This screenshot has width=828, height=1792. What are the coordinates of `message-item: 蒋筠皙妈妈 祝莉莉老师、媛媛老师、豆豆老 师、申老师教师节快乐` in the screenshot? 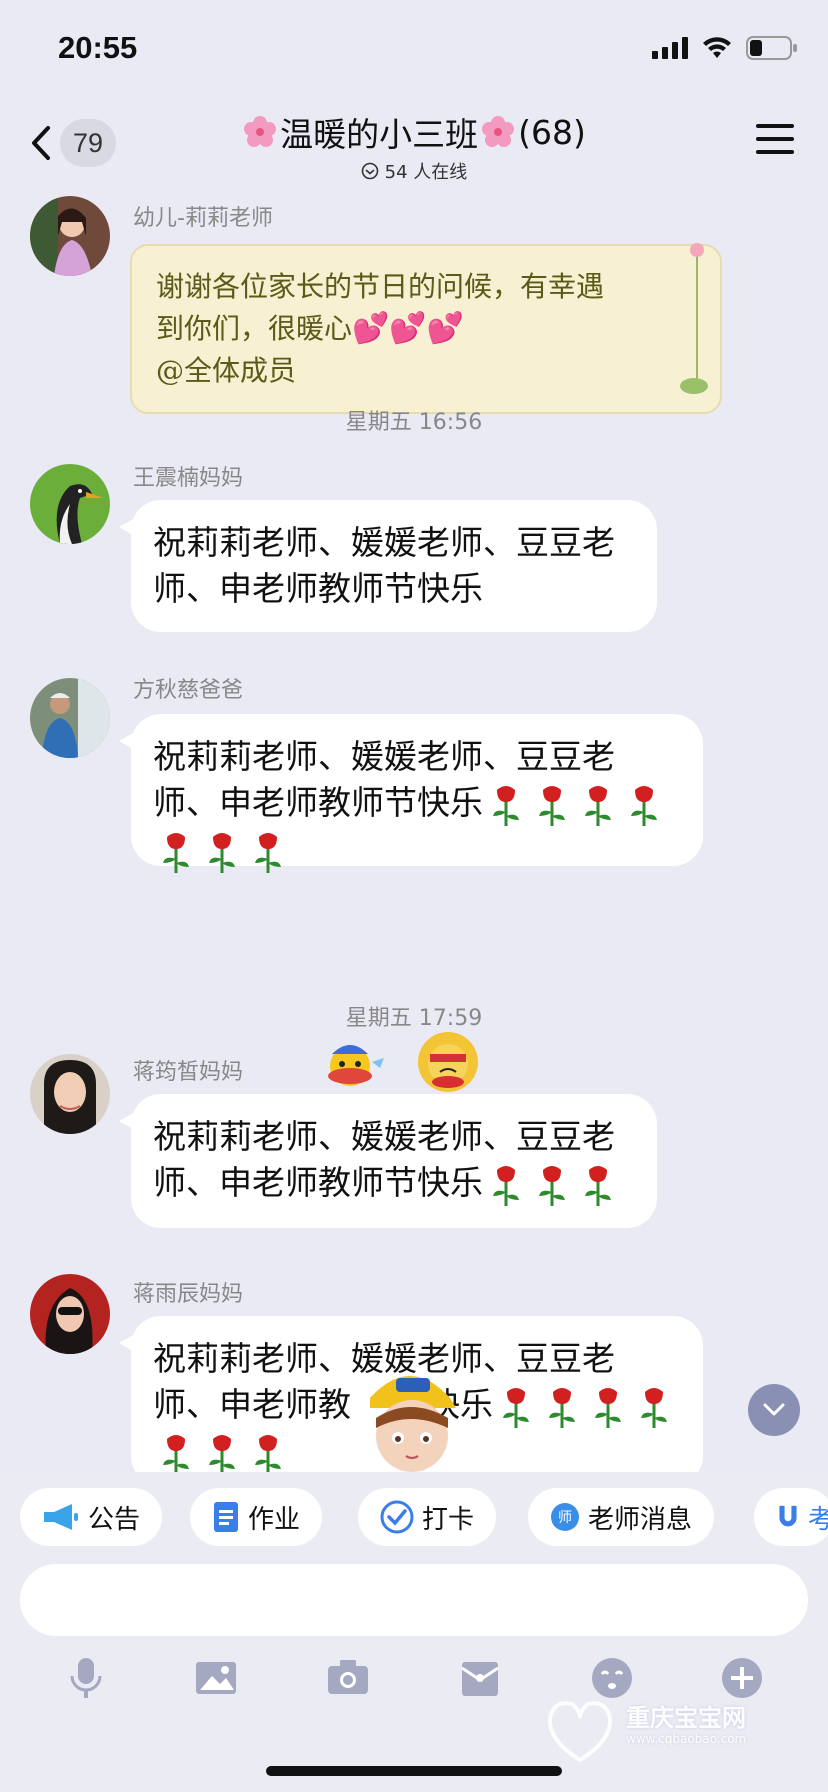 It's located at (414, 1134).